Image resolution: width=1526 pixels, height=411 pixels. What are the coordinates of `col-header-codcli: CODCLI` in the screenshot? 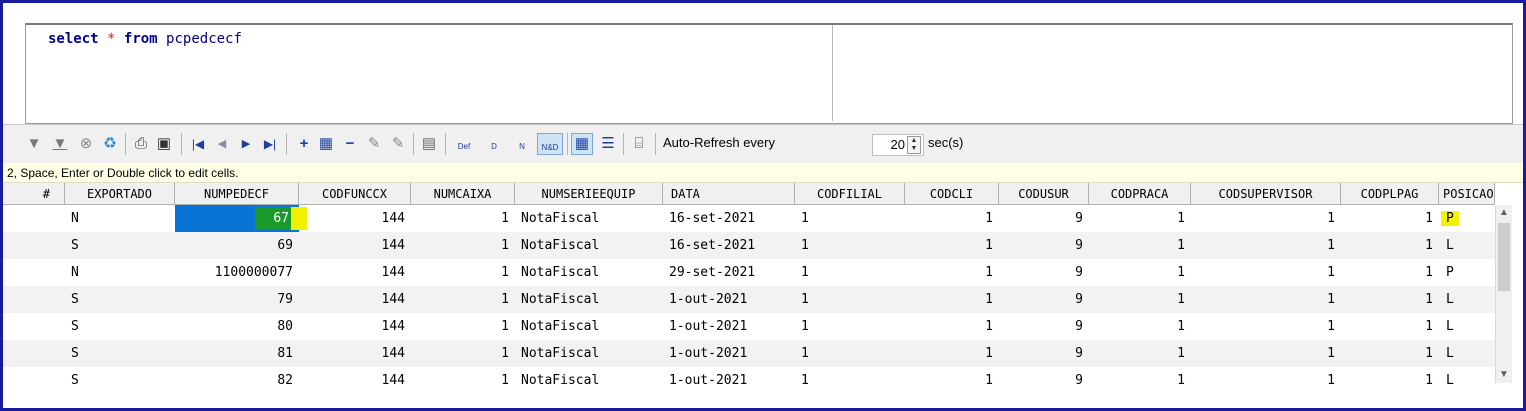 It's located at (952, 194).